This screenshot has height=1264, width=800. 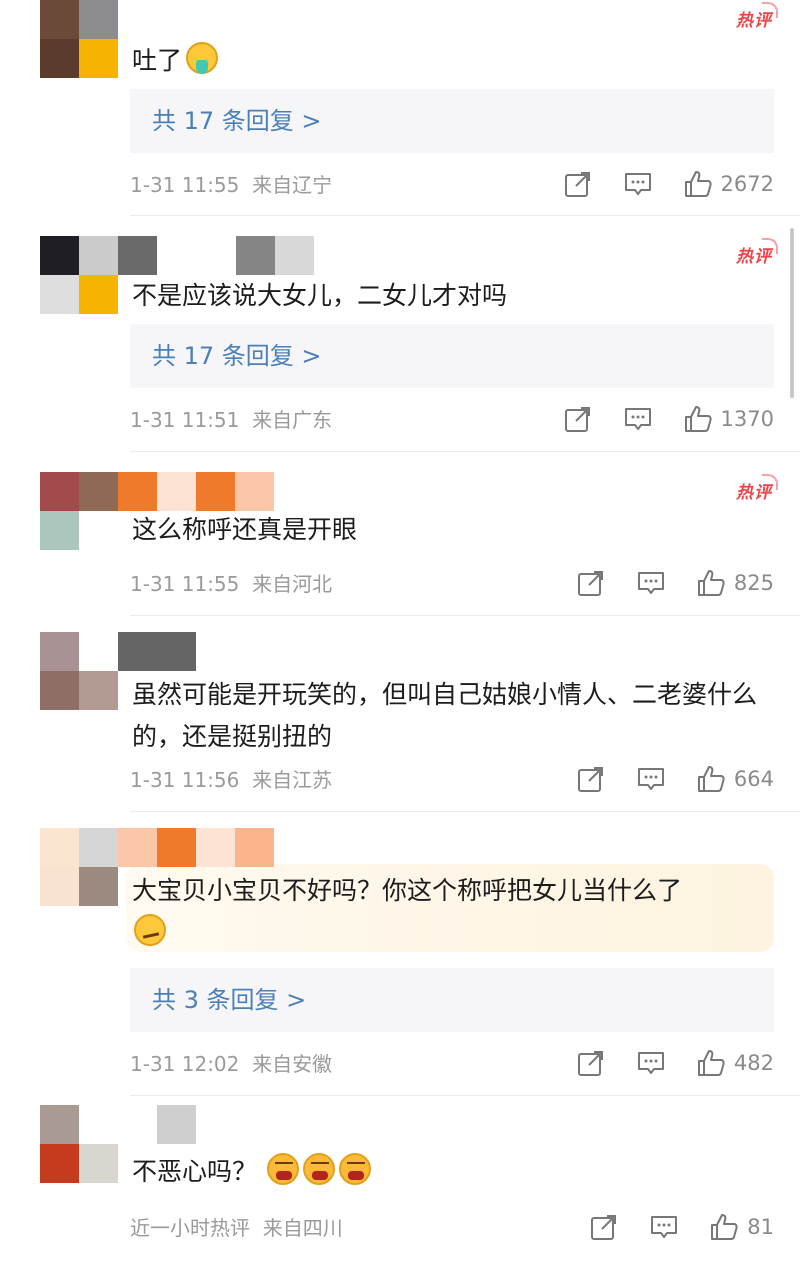 I want to click on comment-meta: 1-31 11:55 来自河北, so click(x=231, y=584).